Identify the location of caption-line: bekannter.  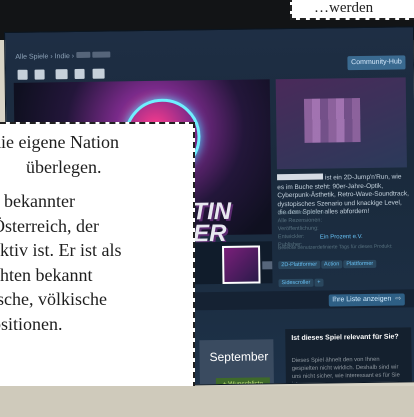
(39, 201).